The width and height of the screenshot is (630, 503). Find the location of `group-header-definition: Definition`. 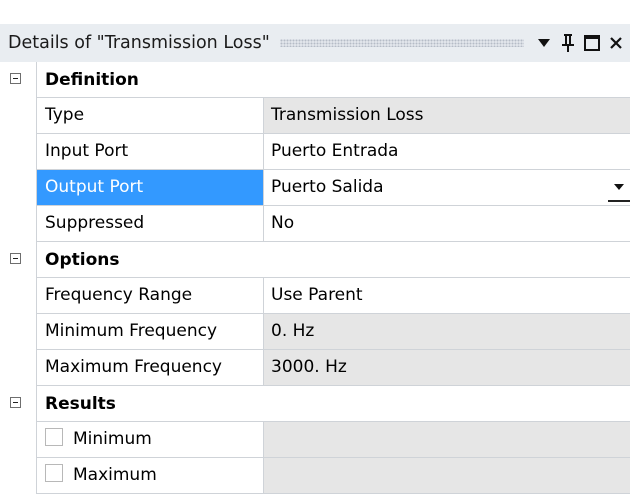

group-header-definition: Definition is located at coordinates (315, 80).